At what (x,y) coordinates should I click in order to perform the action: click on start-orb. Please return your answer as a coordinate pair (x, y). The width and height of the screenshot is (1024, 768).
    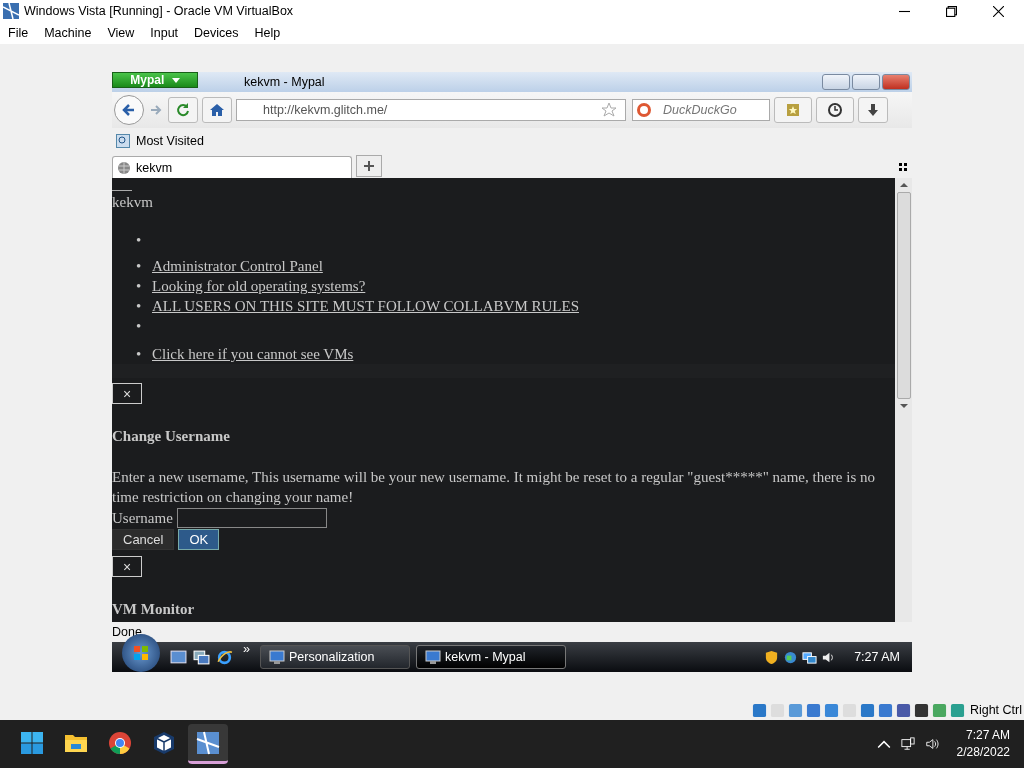
    Looking at the image, I should click on (141, 653).